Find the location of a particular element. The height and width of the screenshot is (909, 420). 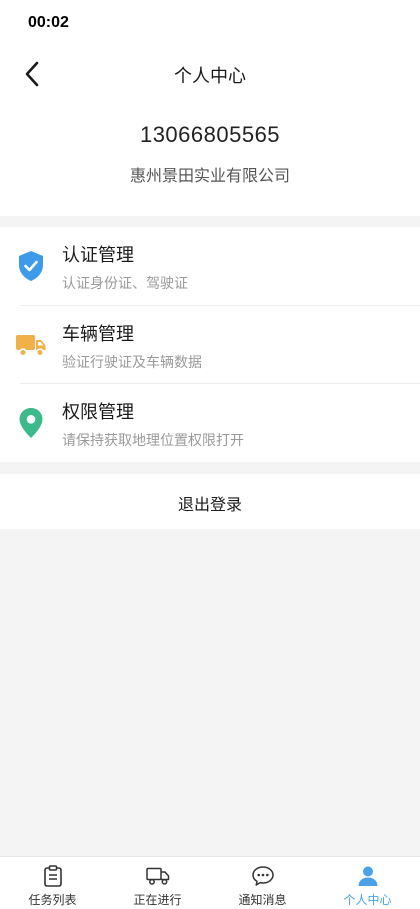

menu-item-subtitle: 验证行驶证及车辆数据 is located at coordinates (132, 363).